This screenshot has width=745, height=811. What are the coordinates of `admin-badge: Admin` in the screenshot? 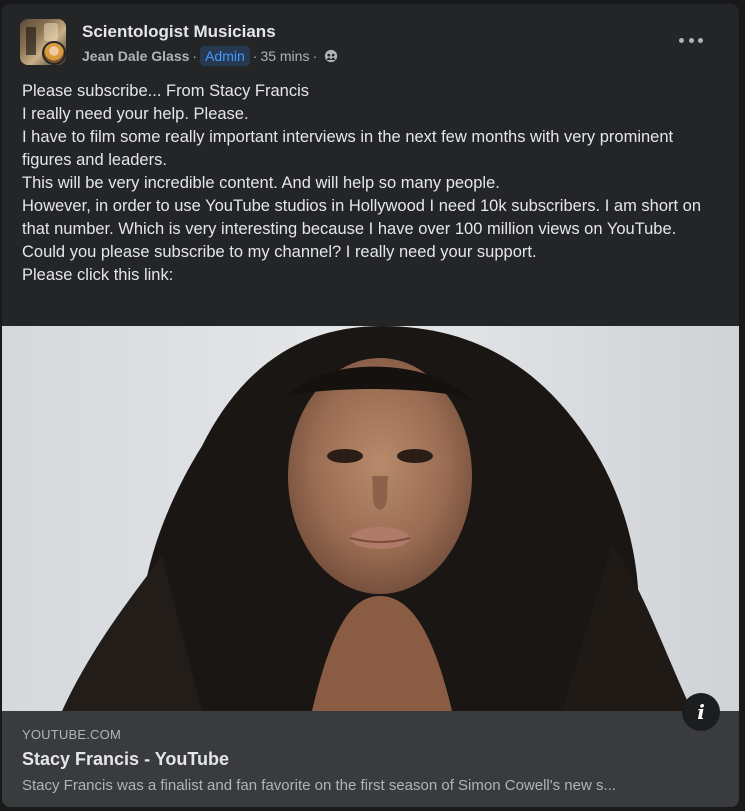 It's located at (225, 56).